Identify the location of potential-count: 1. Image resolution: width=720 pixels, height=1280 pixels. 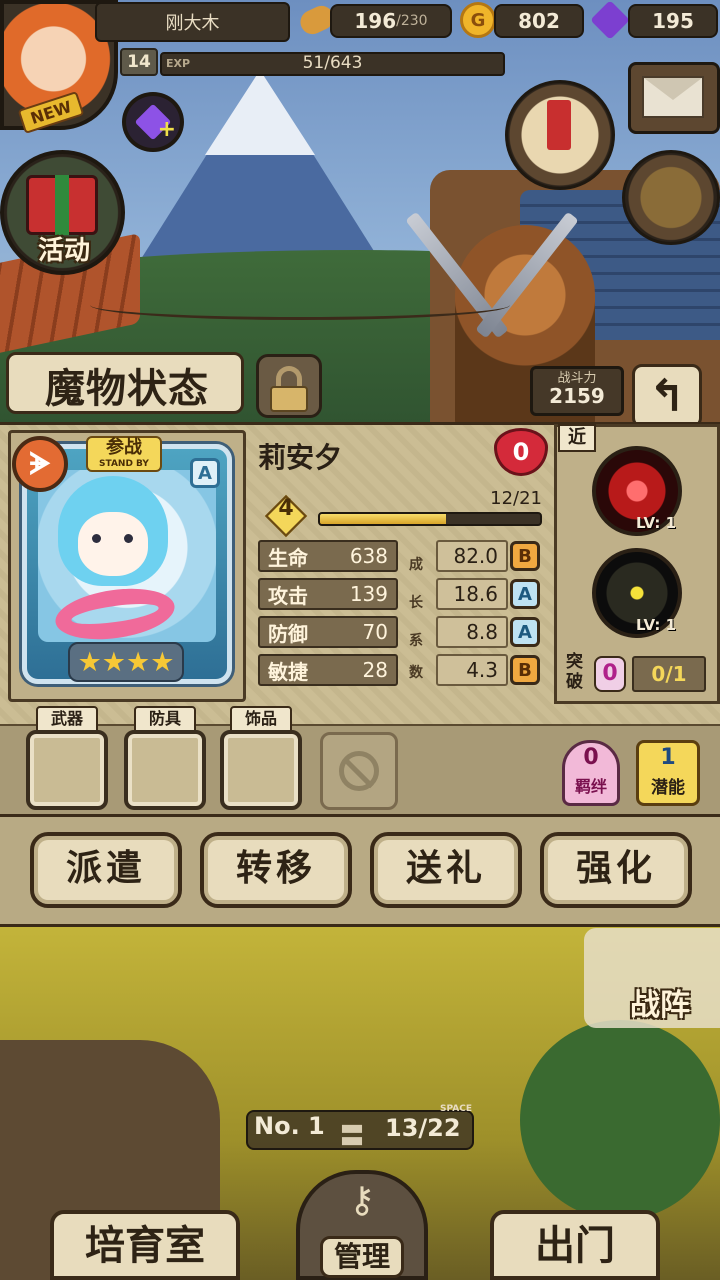
(668, 757).